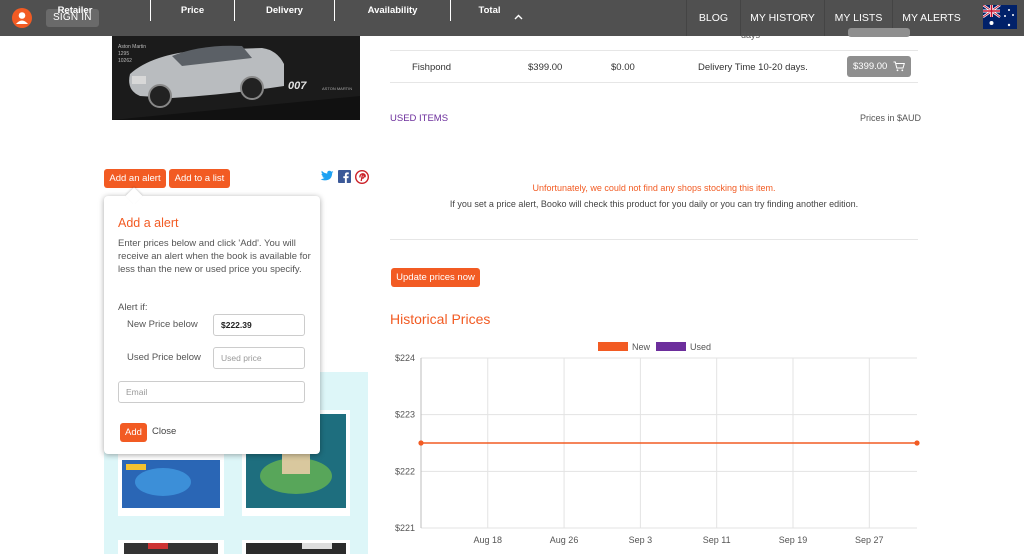  Describe the element at coordinates (259, 325) in the screenshot. I see `new-price-input` at that location.